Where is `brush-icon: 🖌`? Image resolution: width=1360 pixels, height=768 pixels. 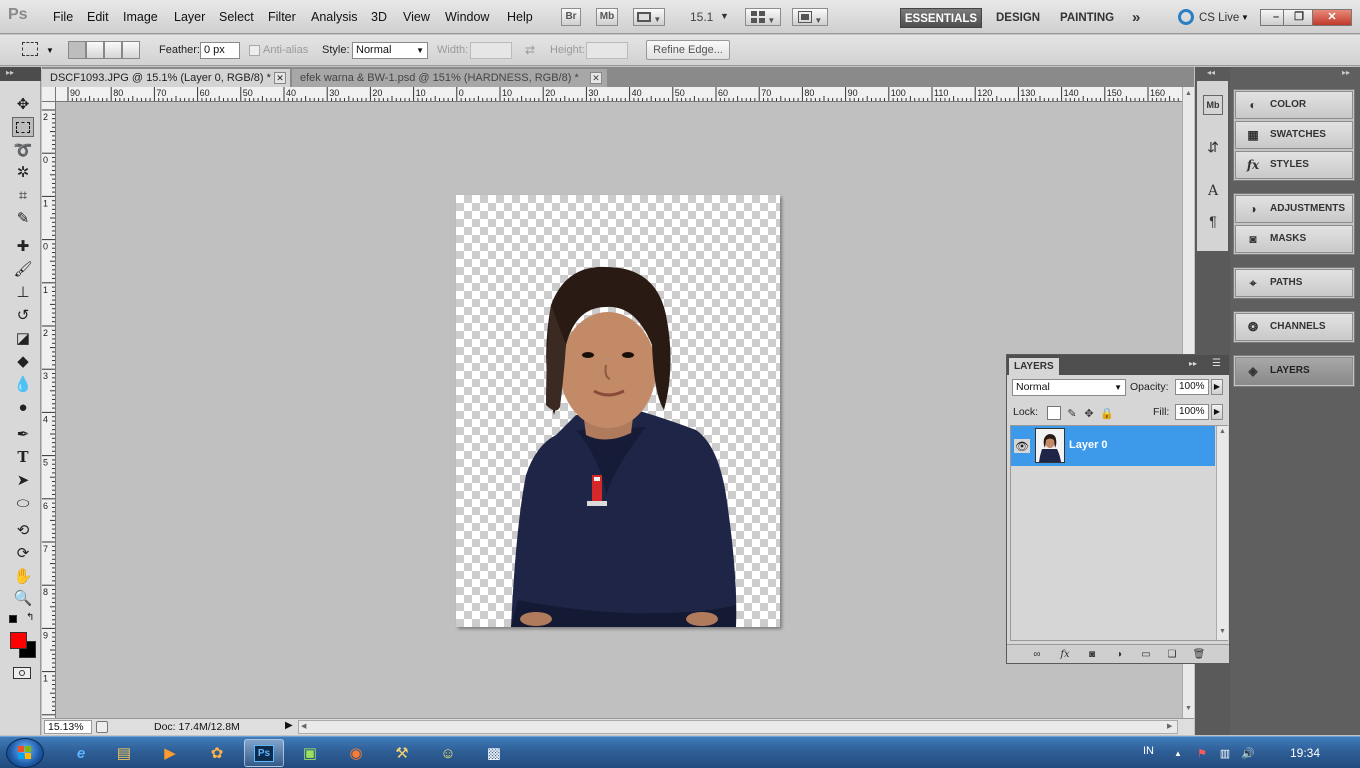 brush-icon: 🖌 is located at coordinates (23, 269).